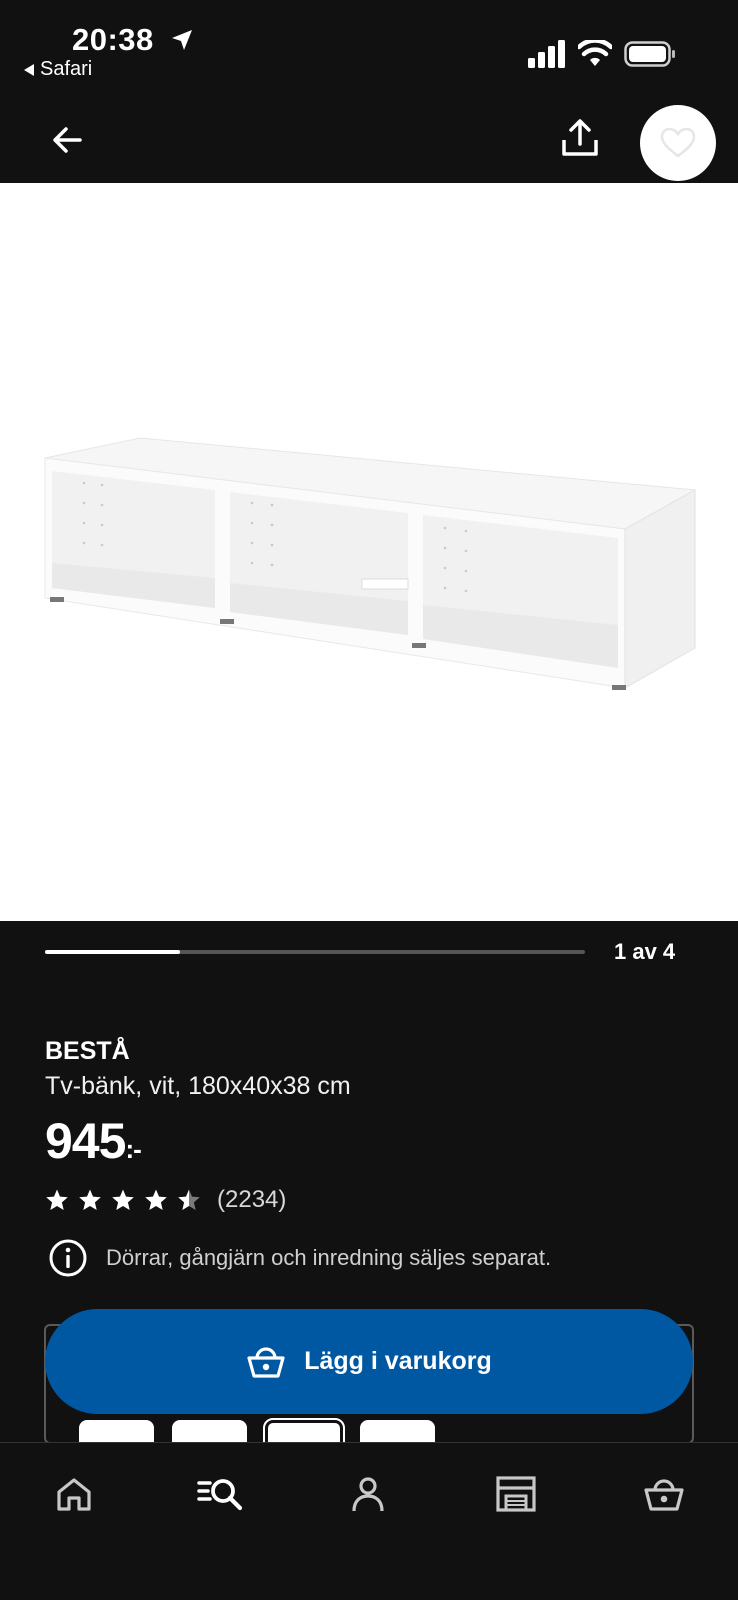 The width and height of the screenshot is (738, 1600). I want to click on store-icon, so click(516, 1494).